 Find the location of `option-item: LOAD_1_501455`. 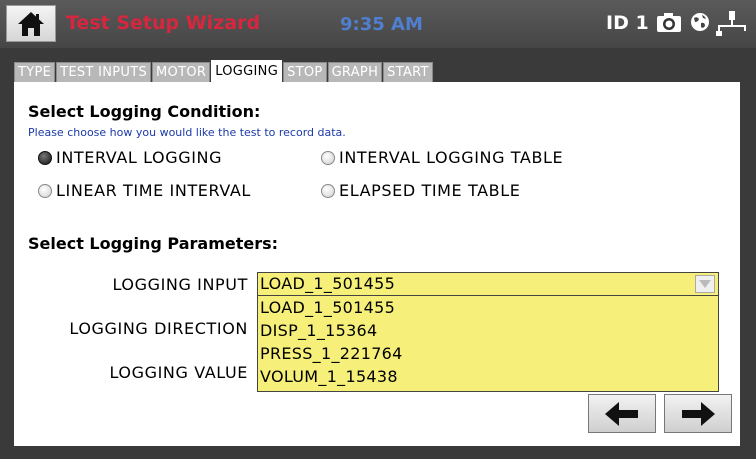

option-item: LOAD_1_501455 is located at coordinates (488, 307).